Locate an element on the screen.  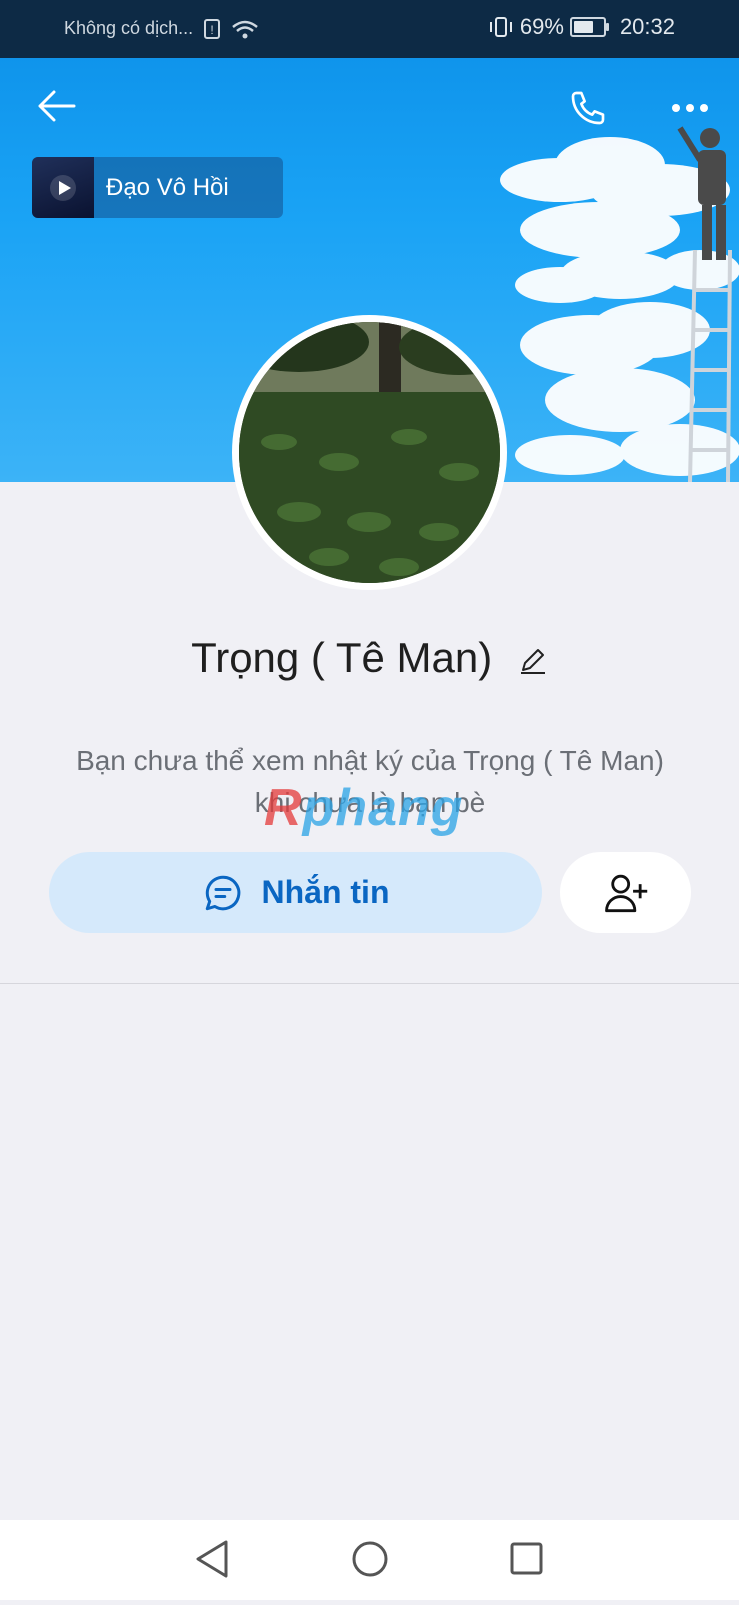
watermark-rest: phang is located at coordinates (383, 808).